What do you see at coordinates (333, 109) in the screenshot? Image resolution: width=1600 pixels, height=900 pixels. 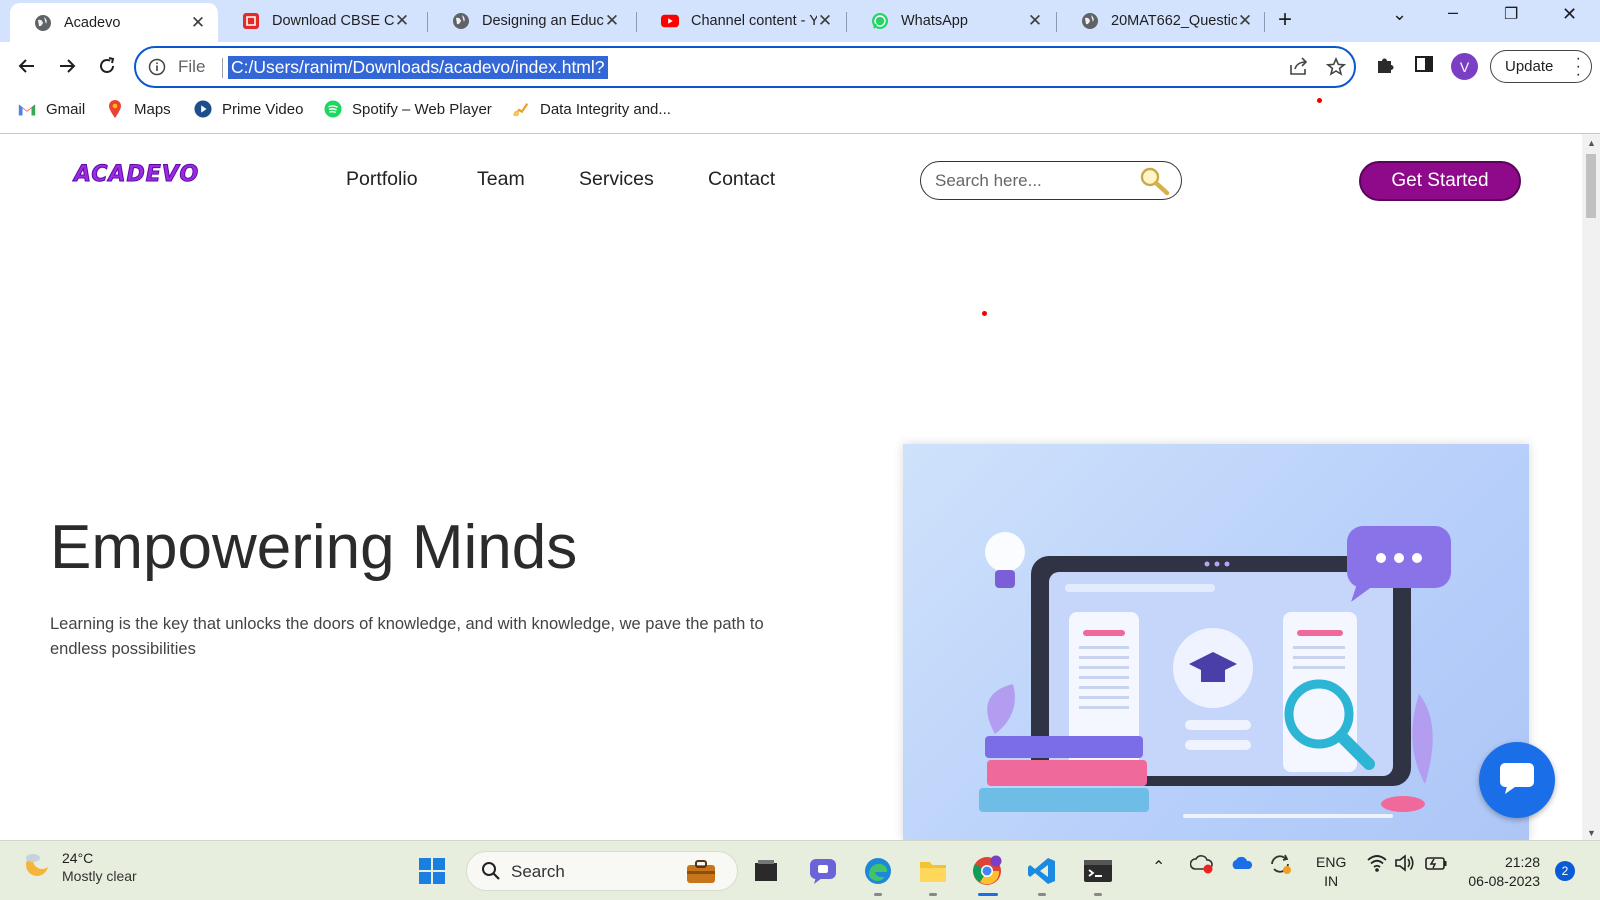 I see `spotify-icon` at bounding box center [333, 109].